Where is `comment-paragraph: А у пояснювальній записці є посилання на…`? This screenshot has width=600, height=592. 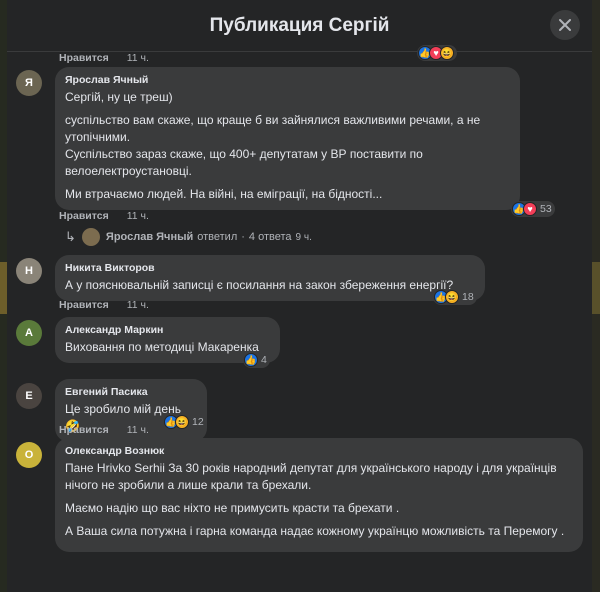
comment-paragraph: А у пояснювальній записці є посилання на… is located at coordinates (259, 285).